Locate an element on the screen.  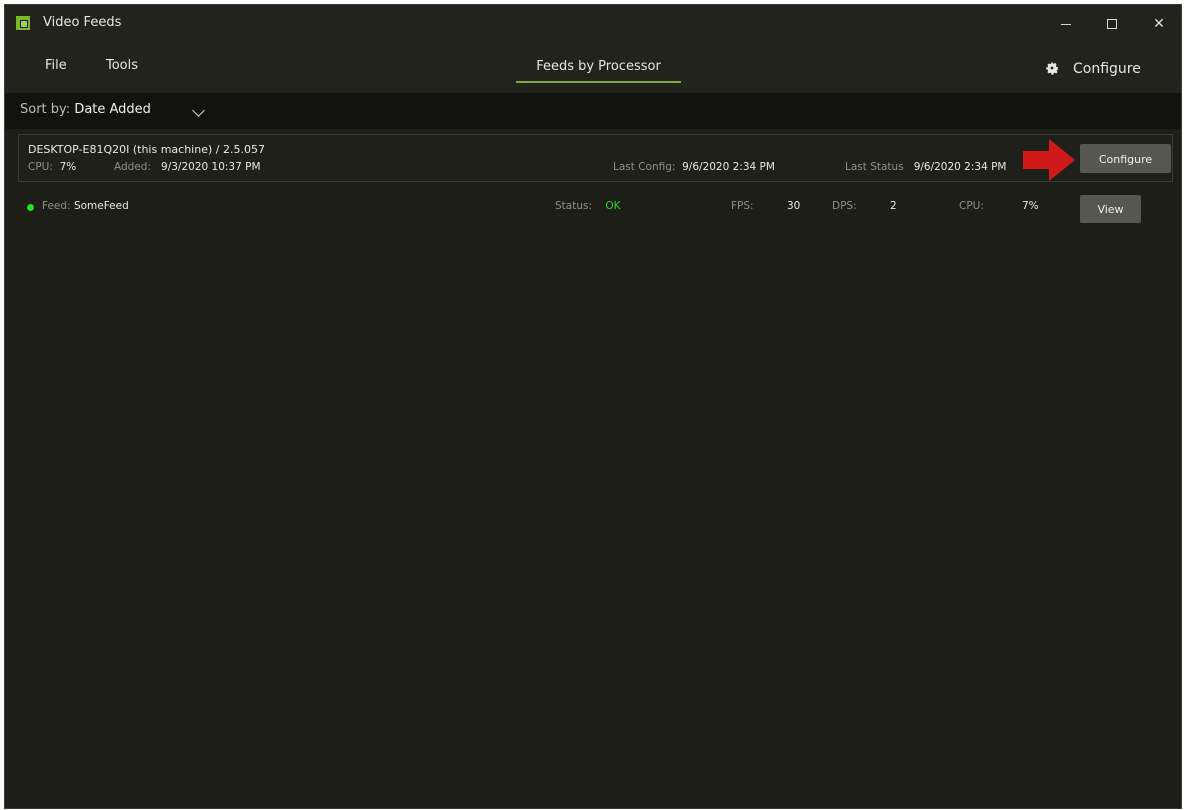
window-title: Video Feeds is located at coordinates (82, 22).